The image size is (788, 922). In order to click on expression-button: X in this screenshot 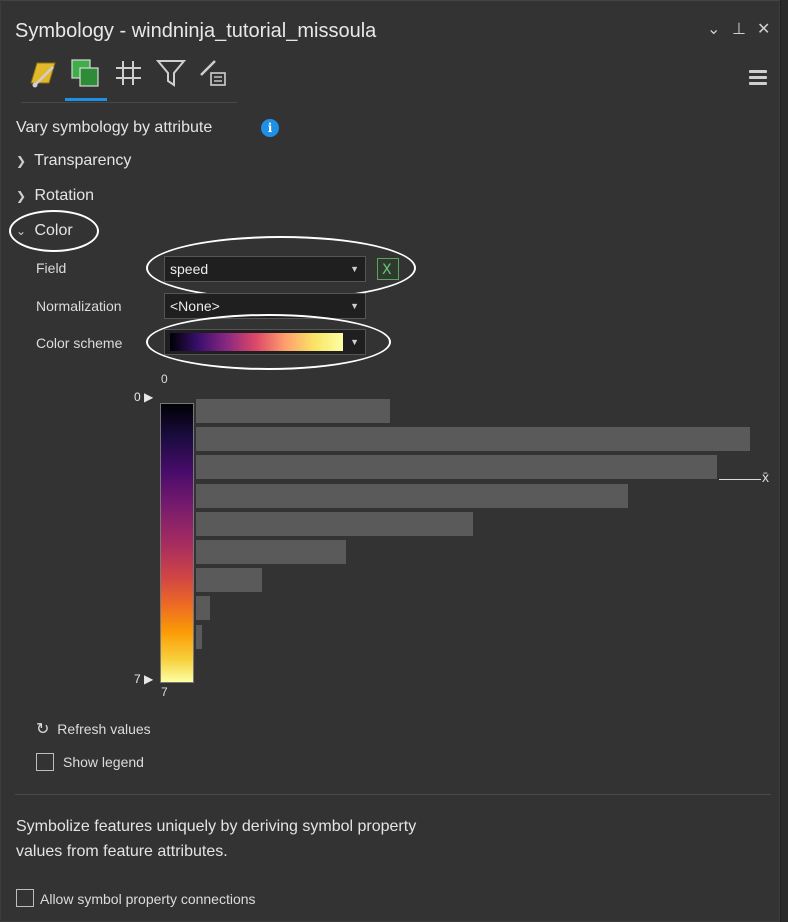, I will do `click(388, 269)`.